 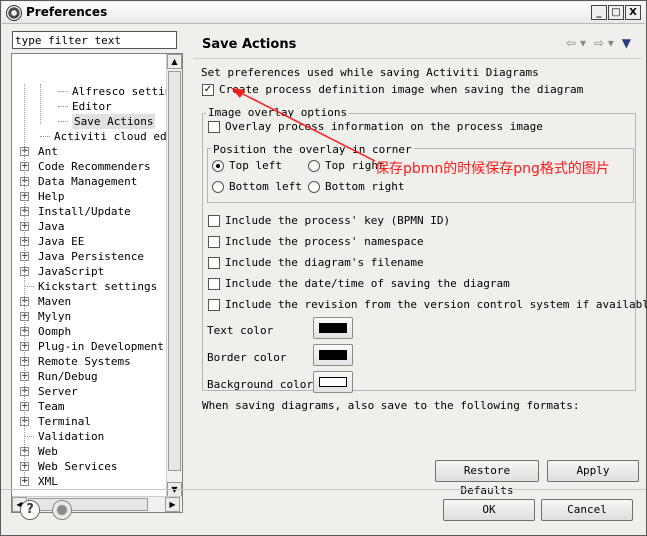 I want to click on border-color-button, so click(x=333, y=355).